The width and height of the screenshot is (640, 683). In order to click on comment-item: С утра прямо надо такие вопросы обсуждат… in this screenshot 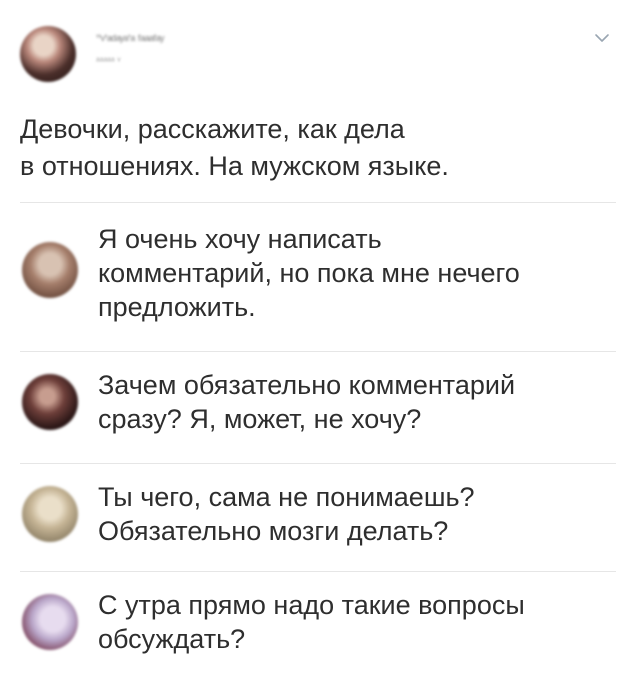, I will do `click(320, 634)`.